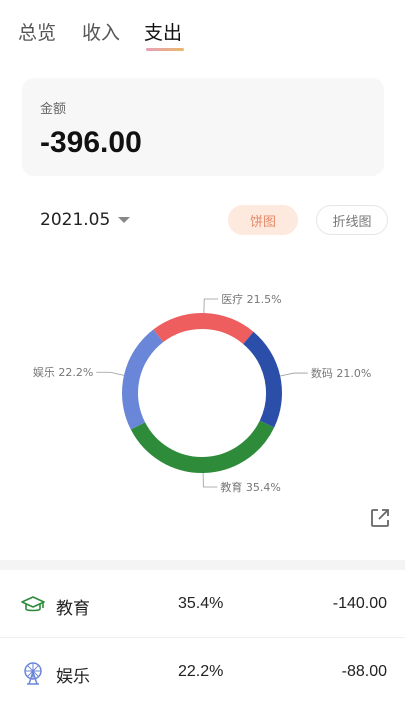  What do you see at coordinates (163, 33) in the screenshot?
I see `tab-expense: 支出` at bounding box center [163, 33].